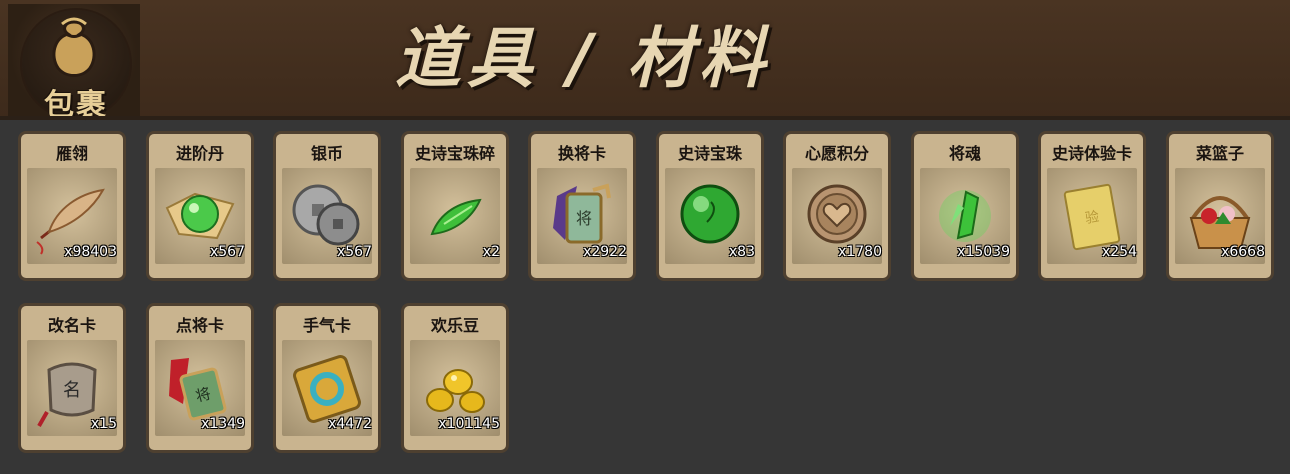 This screenshot has height=474, width=1290. Describe the element at coordinates (1119, 252) in the screenshot. I see `item-count: x254` at that location.